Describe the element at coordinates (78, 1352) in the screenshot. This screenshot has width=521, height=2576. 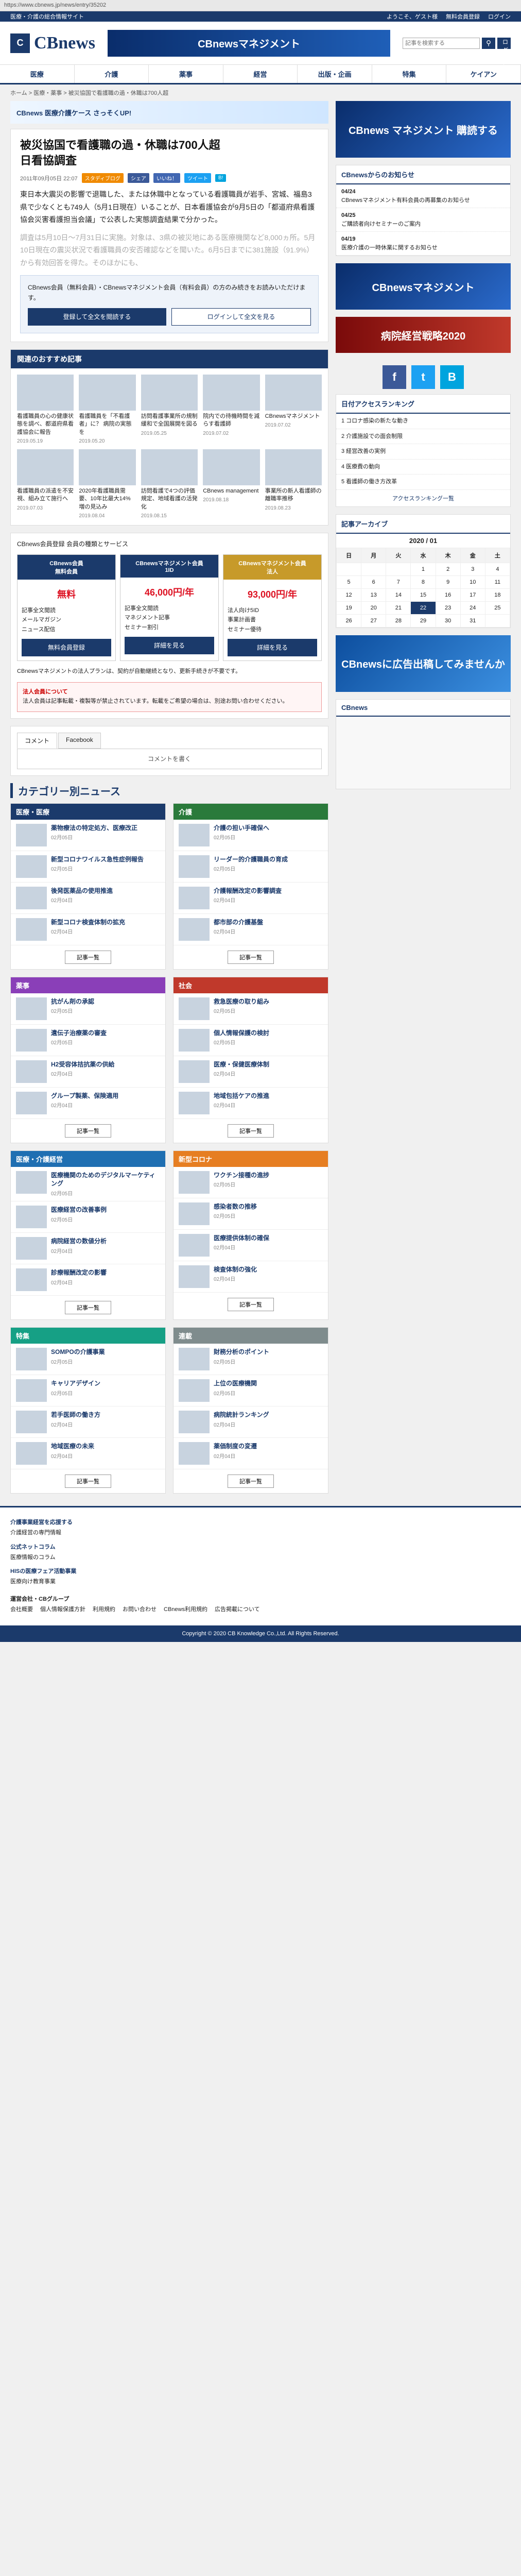
I see `category-item-title: SOMPOの介護事業` at that location.